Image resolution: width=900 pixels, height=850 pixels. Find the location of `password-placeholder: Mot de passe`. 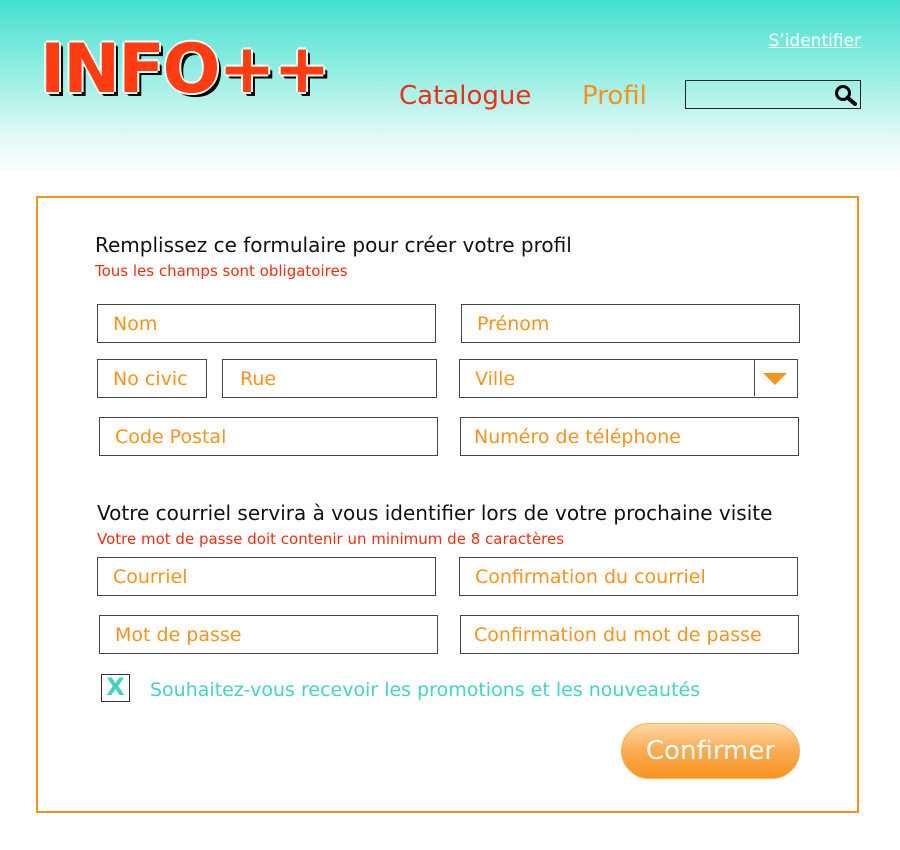

password-placeholder: Mot de passe is located at coordinates (178, 635).